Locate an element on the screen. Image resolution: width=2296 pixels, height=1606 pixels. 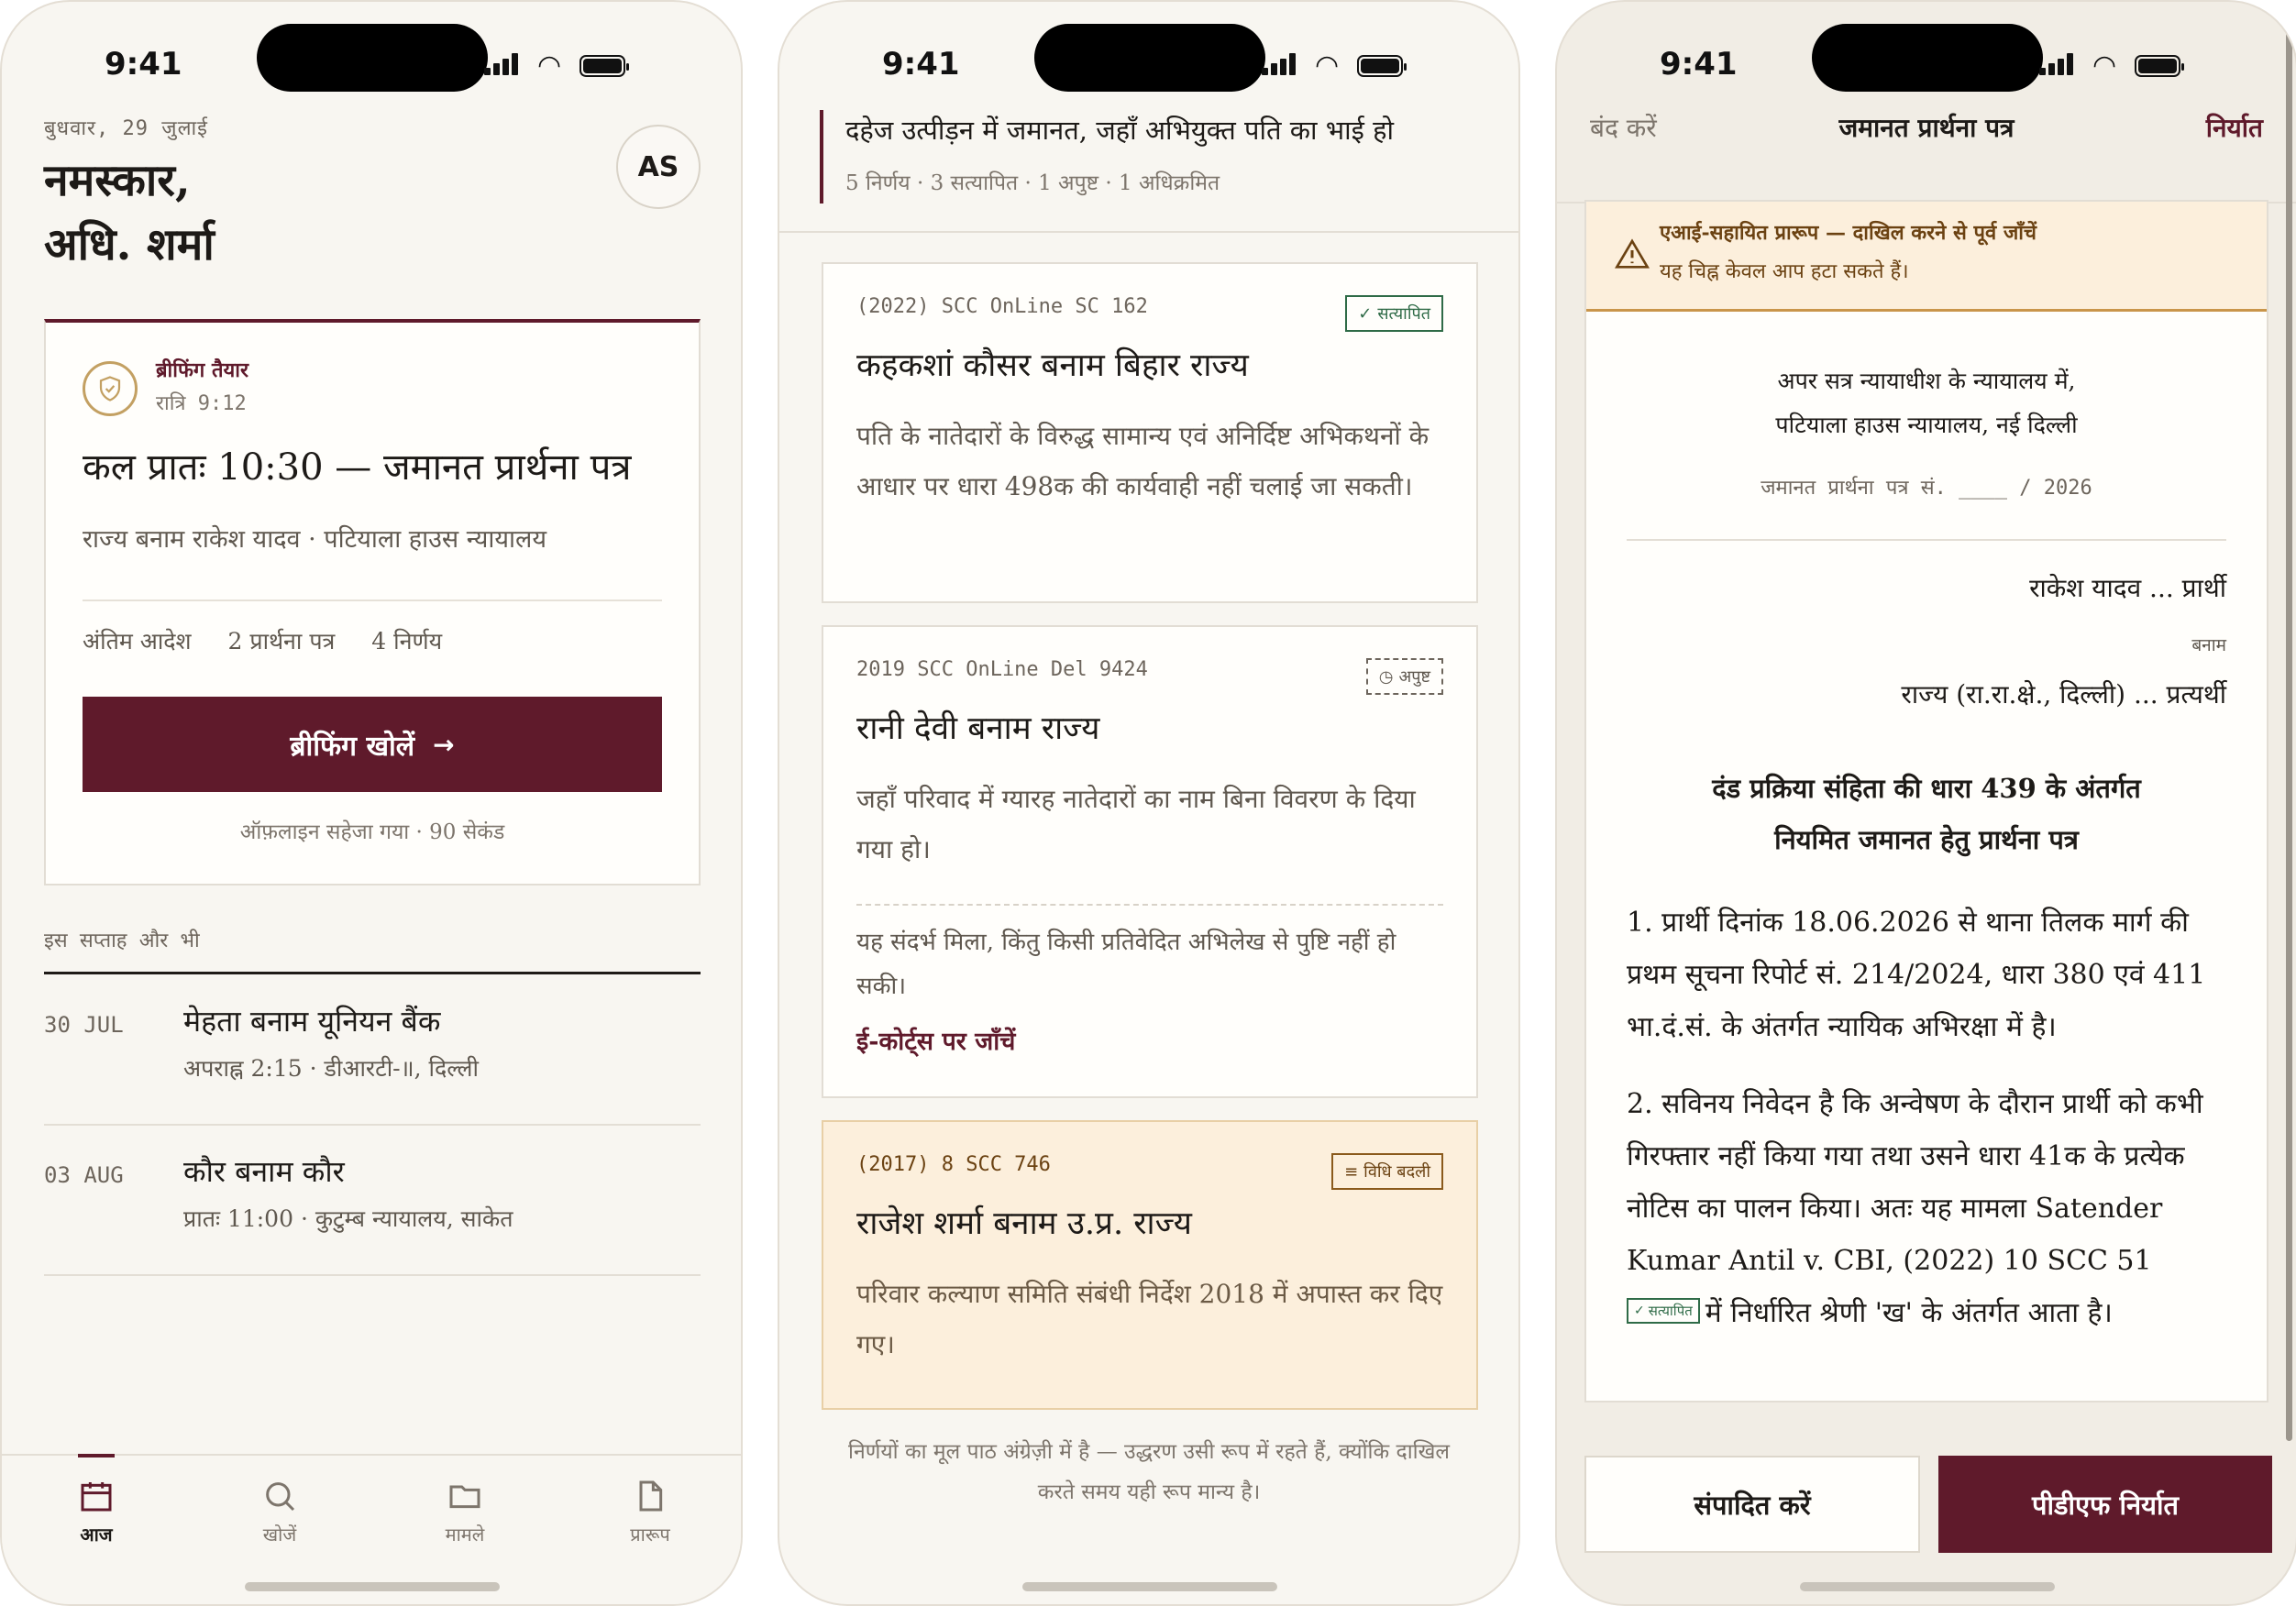
battery-icon is located at coordinates (2159, 66).